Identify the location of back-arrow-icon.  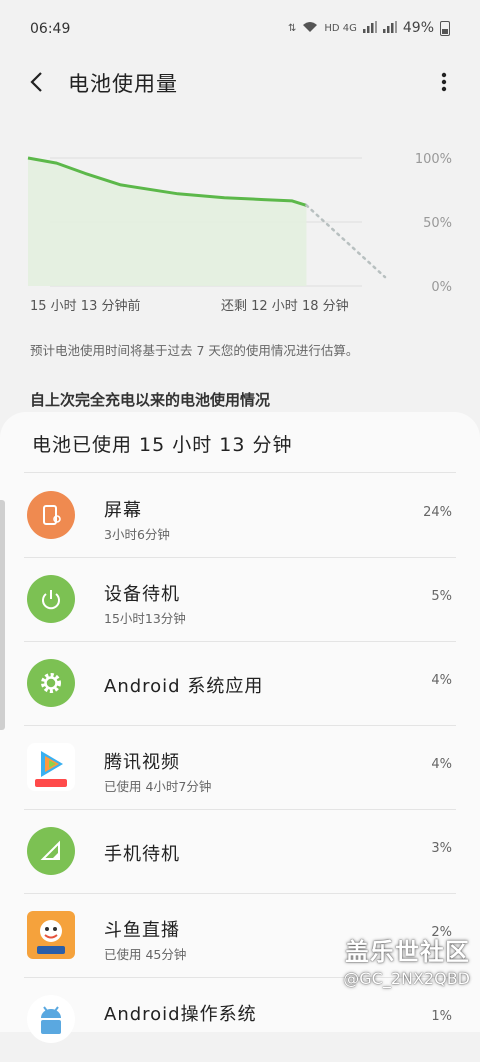
(36, 82).